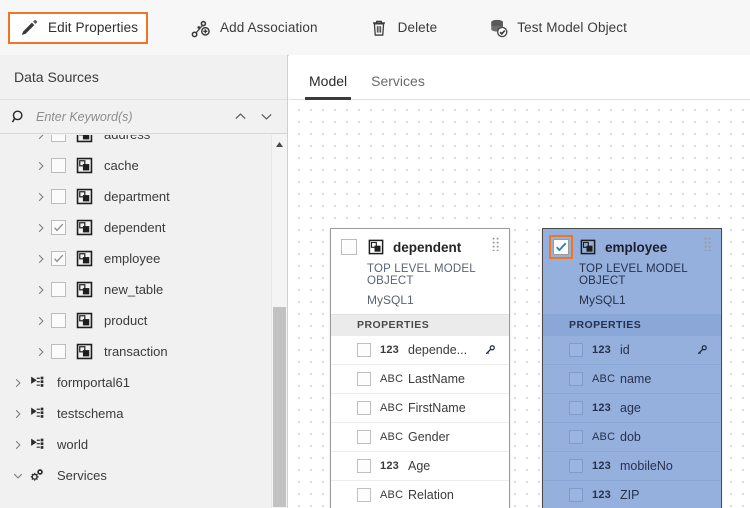 The image size is (750, 508). What do you see at coordinates (420, 247) in the screenshot?
I see `card-title-row: dependent` at bounding box center [420, 247].